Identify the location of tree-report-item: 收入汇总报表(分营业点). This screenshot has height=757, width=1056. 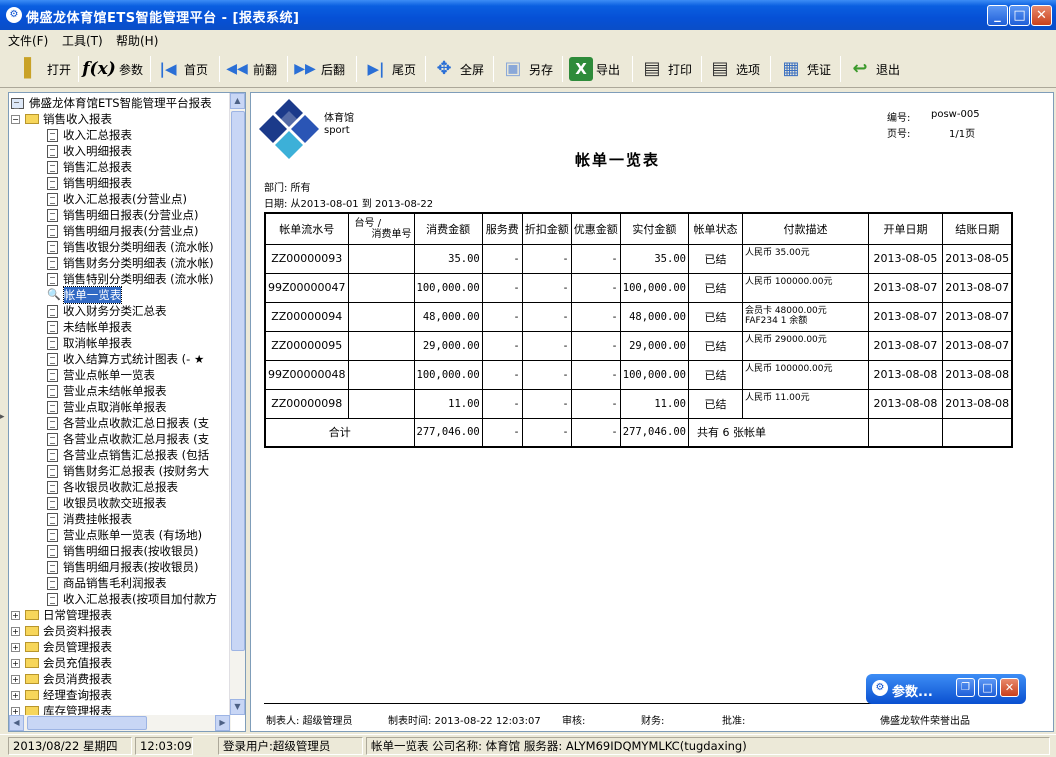
(117, 199).